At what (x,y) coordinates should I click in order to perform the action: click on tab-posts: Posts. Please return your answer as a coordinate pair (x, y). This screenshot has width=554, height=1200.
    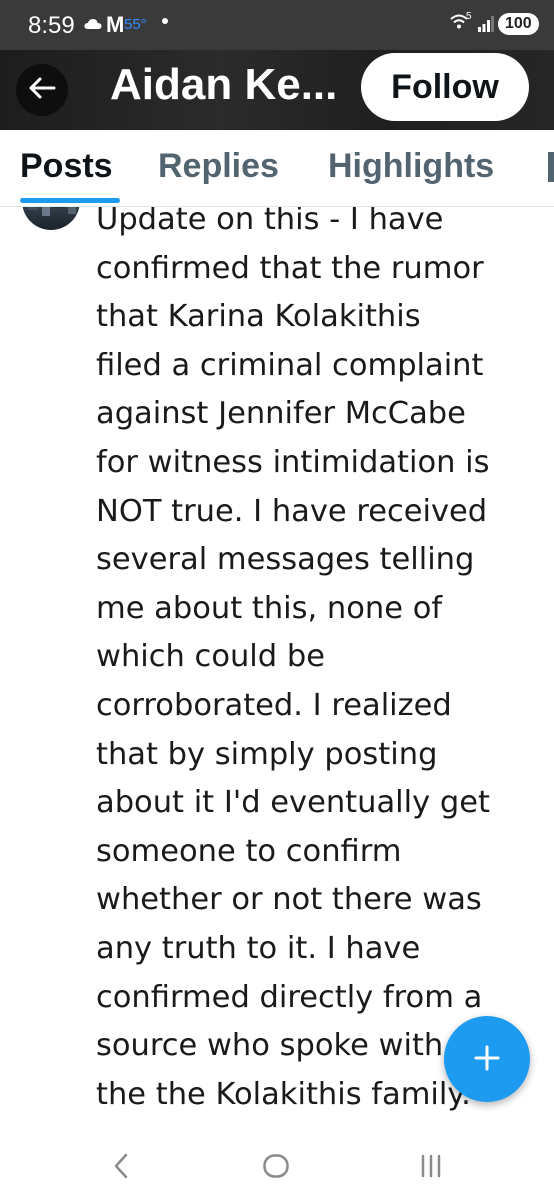
    Looking at the image, I should click on (66, 166).